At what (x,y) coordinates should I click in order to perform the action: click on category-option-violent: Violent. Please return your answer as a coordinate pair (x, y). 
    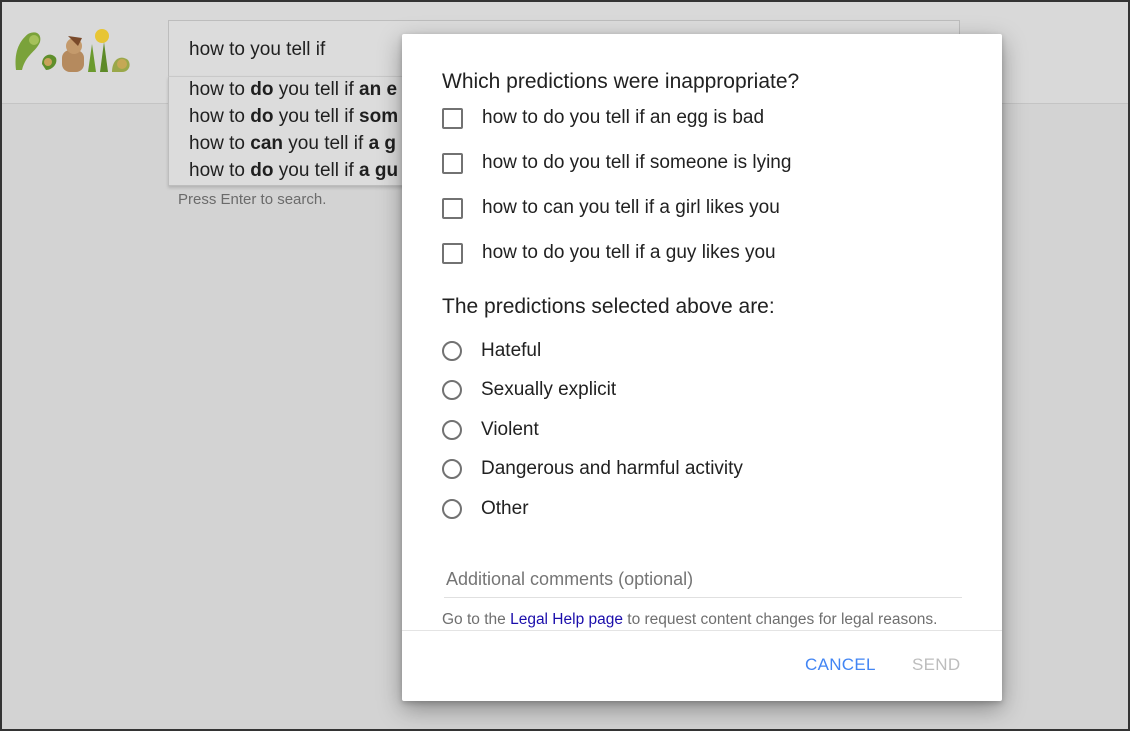
    Looking at the image, I should click on (702, 430).